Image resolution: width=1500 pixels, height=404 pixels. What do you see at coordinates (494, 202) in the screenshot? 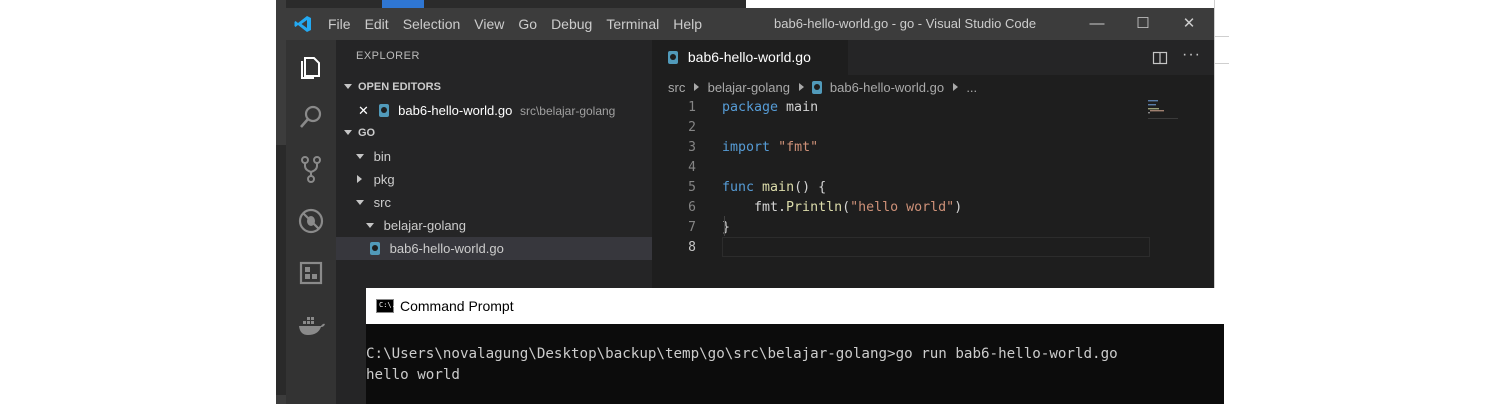
I see `tree-item-src: src` at bounding box center [494, 202].